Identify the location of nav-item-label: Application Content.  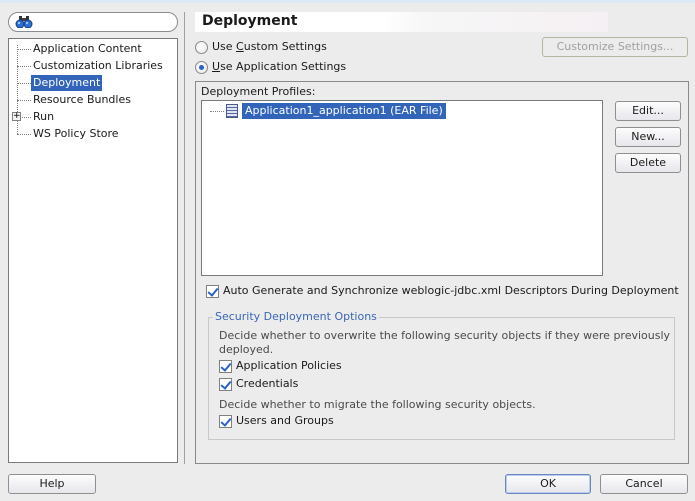
(87, 48).